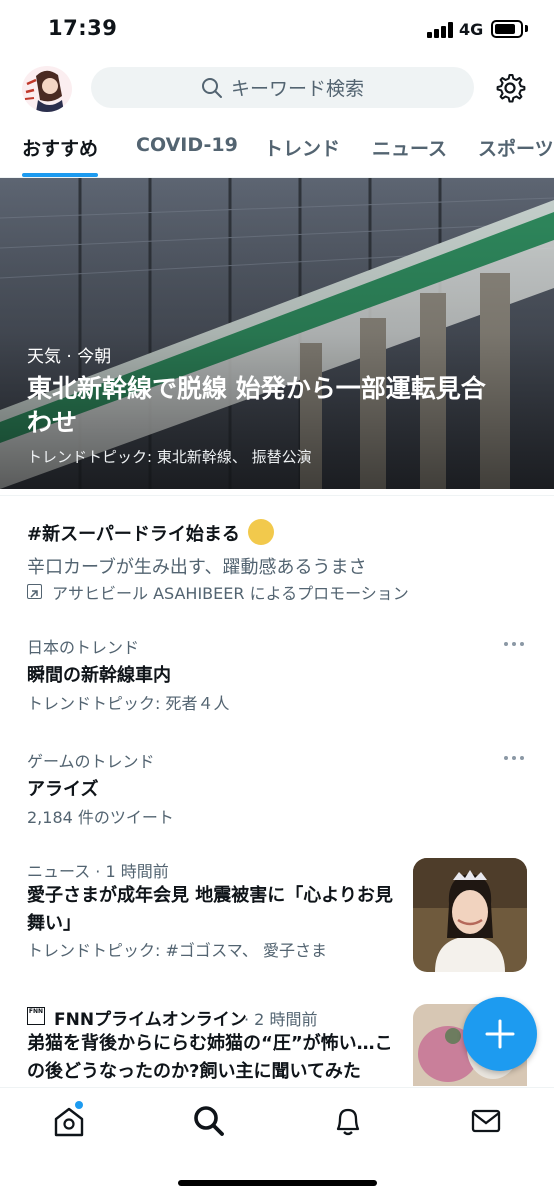 The image size is (554, 1199). I want to click on trend-name: 瞬間の新幹線車内, so click(99, 674).